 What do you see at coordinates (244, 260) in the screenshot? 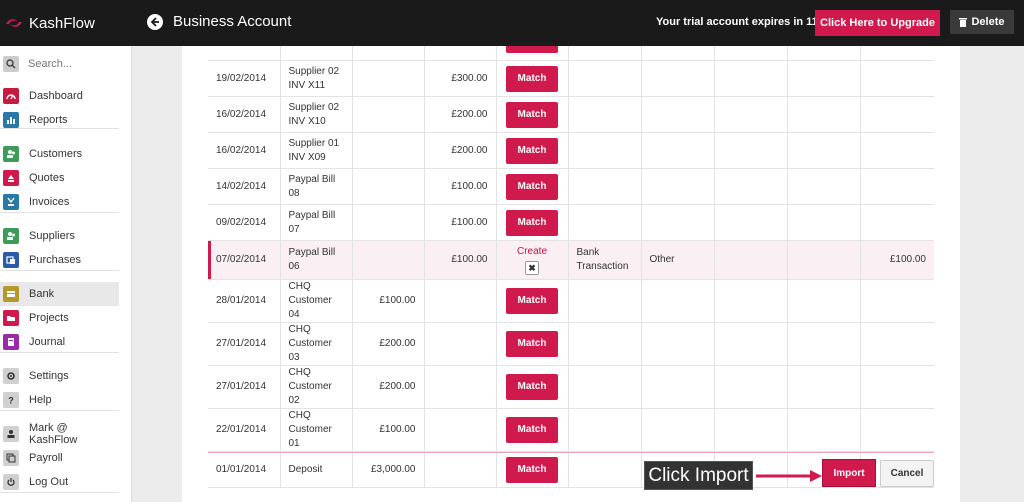
I see `row-date: 07/02/2014` at bounding box center [244, 260].